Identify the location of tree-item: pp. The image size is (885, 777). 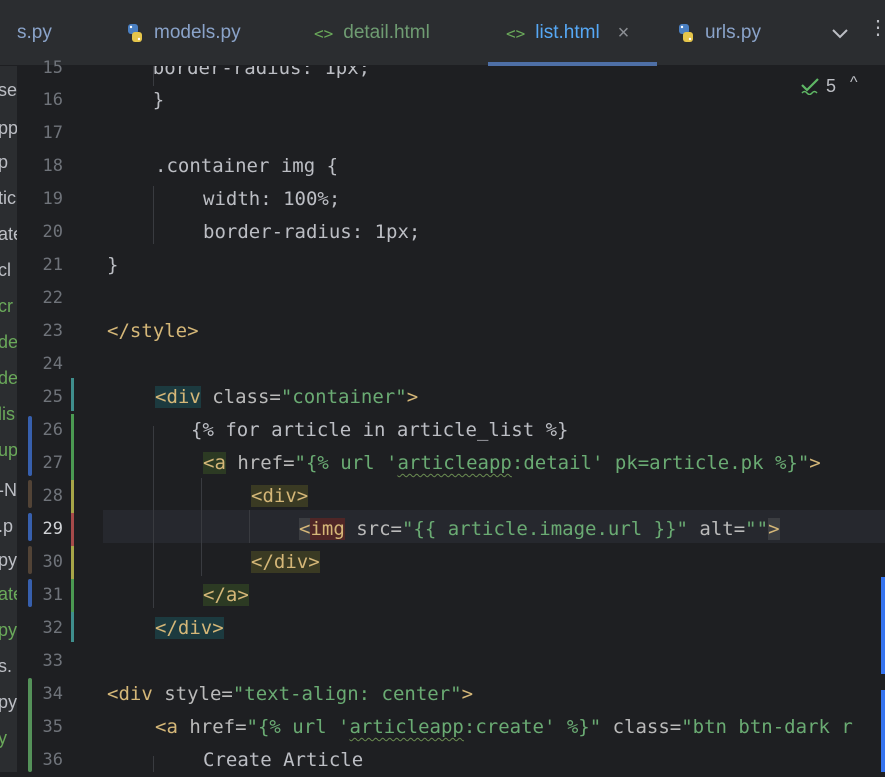
(8, 128).